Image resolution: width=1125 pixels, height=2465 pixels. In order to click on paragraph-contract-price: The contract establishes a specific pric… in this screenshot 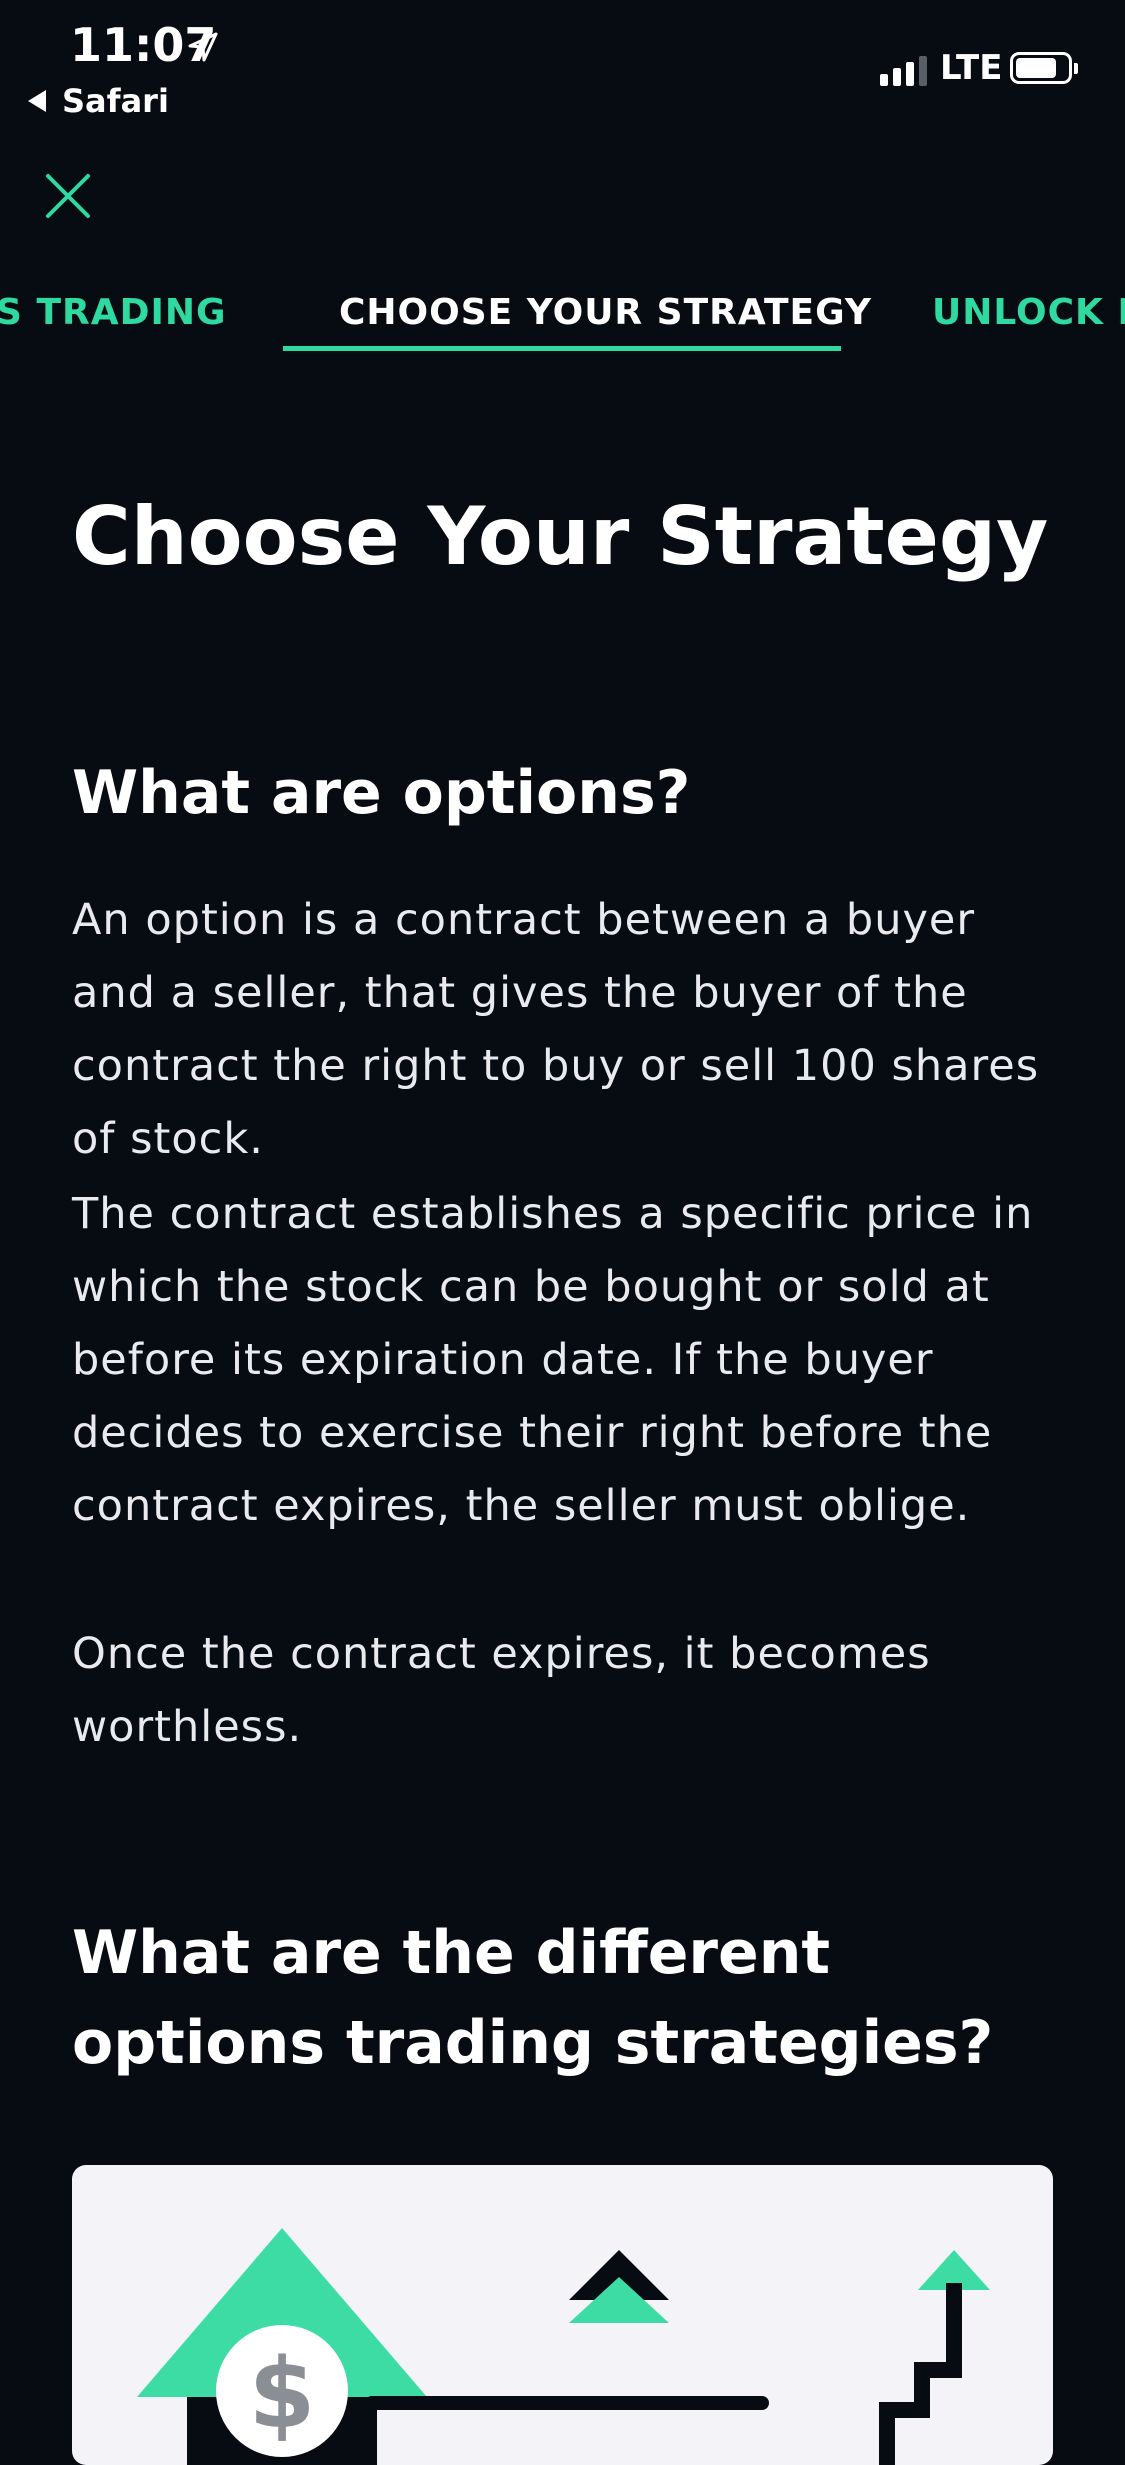, I will do `click(553, 1360)`.